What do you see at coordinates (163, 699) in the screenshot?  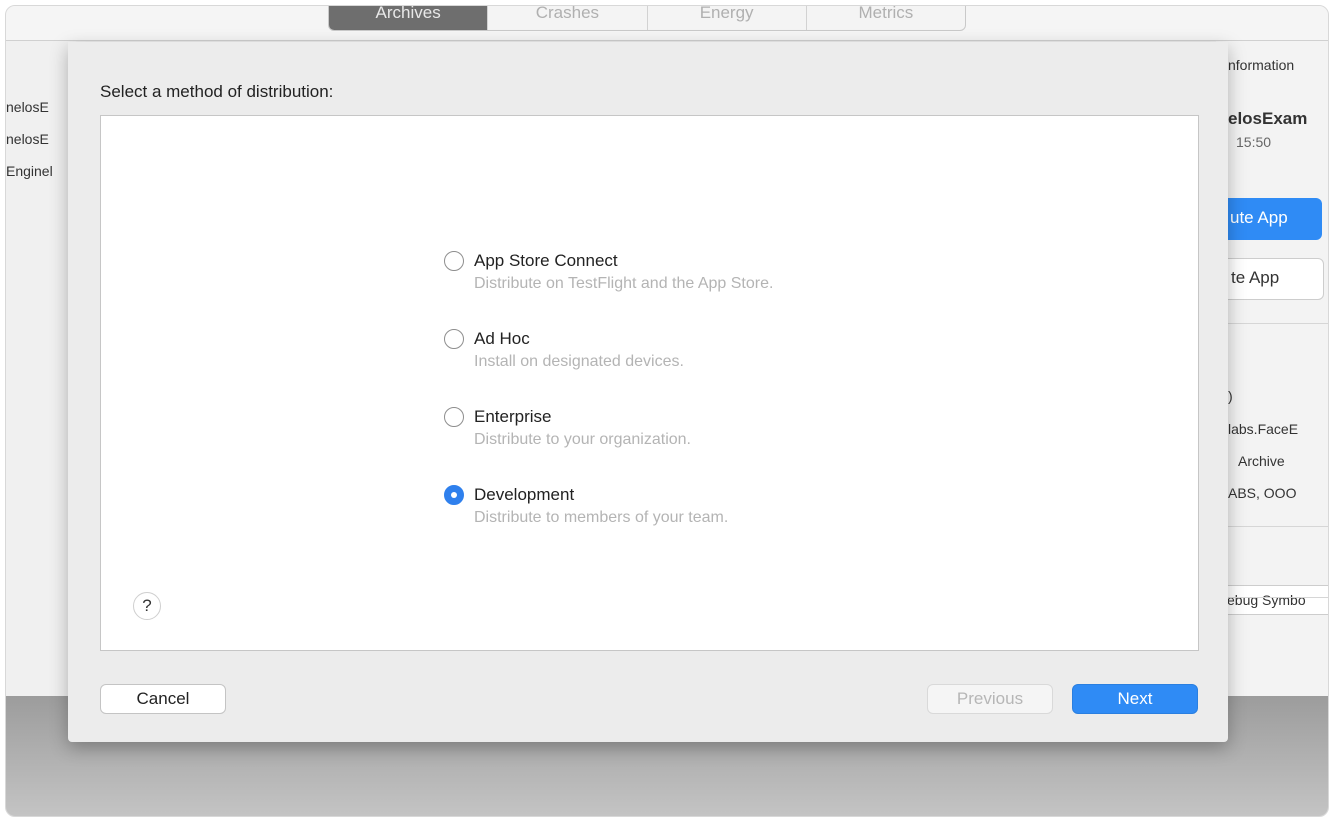 I see `cancel-button: Cancel` at bounding box center [163, 699].